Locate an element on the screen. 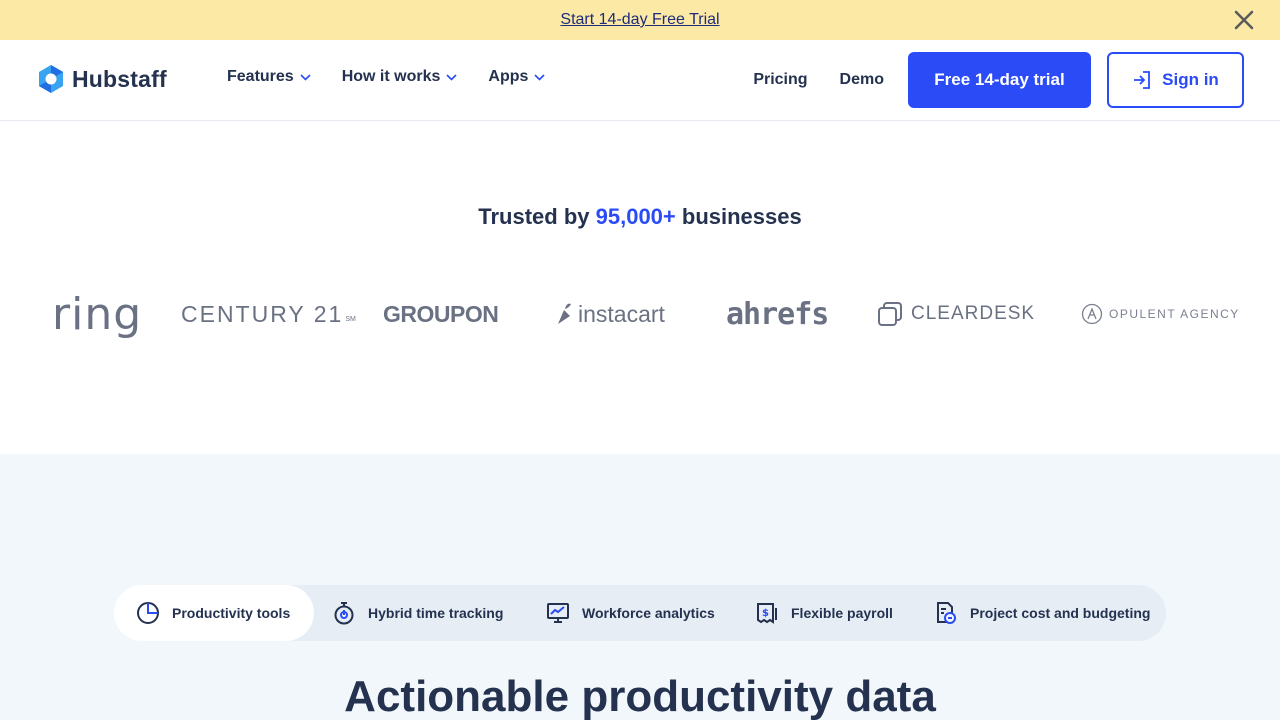 The image size is (1280, 722). opulent-agency-logo: OPULENT AGENCY is located at coordinates (1160, 314).